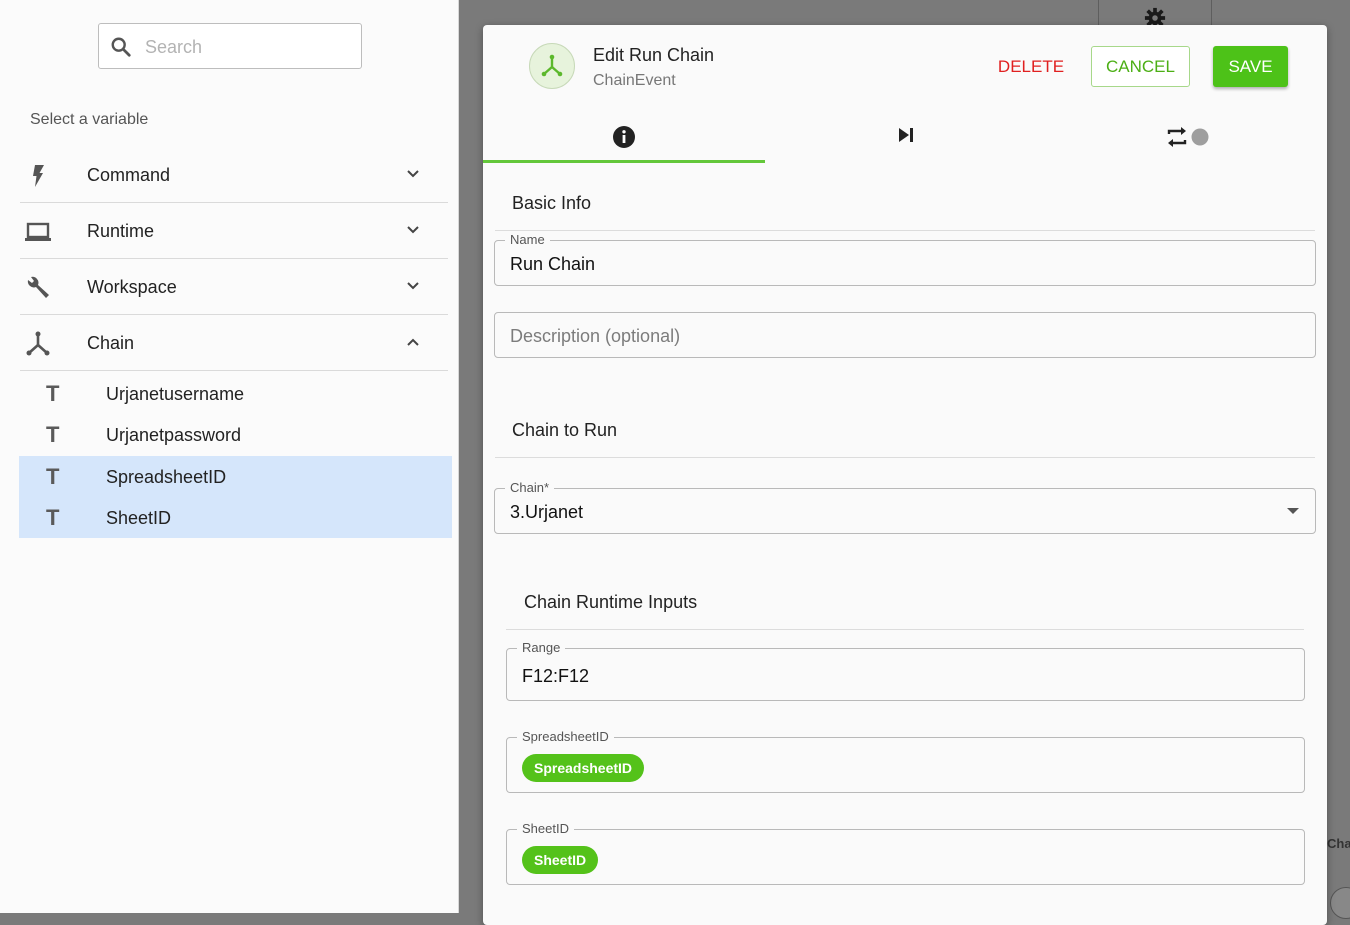  What do you see at coordinates (247, 47) in the screenshot?
I see `search-input` at bounding box center [247, 47].